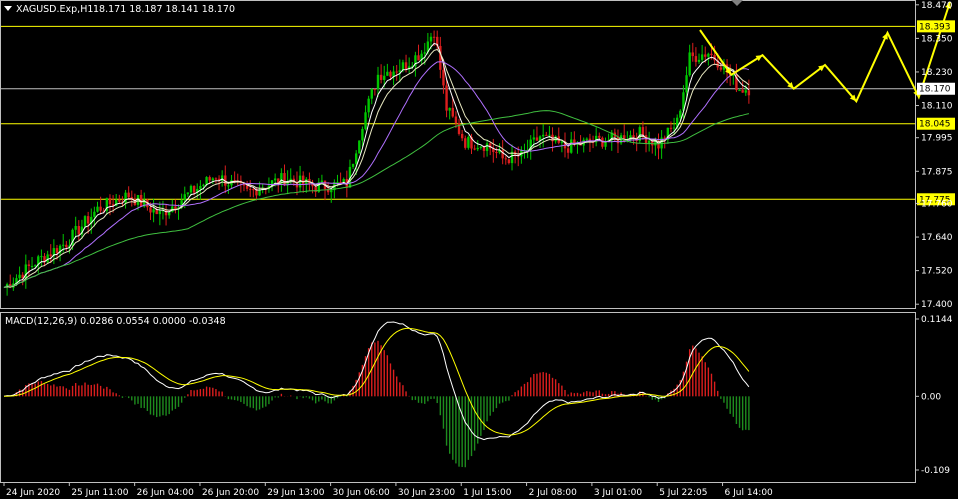 The height and width of the screenshot is (499, 958). Describe the element at coordinates (935, 471) in the screenshot. I see `macd-tick-label: -0.109` at that location.